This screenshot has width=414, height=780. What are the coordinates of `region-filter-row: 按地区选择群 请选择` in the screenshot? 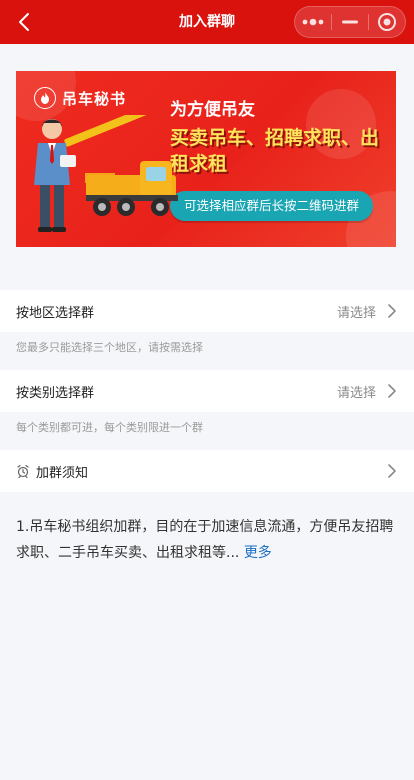 It's located at (207, 311).